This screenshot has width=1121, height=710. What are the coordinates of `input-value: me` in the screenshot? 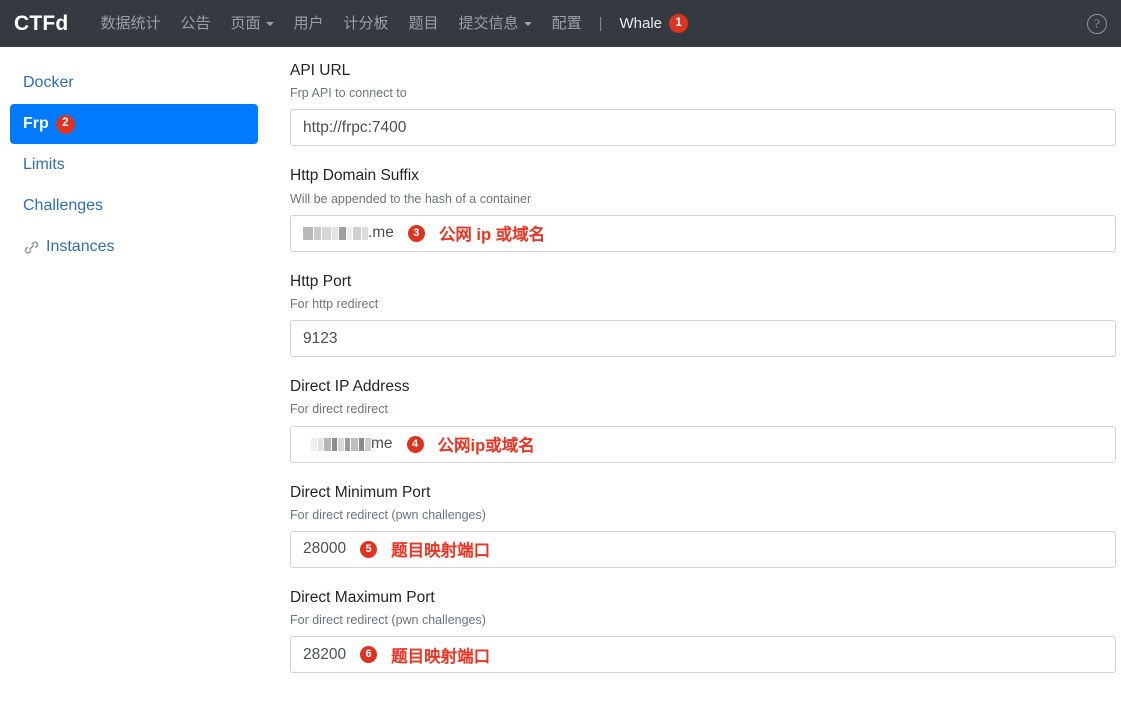 It's located at (382, 444).